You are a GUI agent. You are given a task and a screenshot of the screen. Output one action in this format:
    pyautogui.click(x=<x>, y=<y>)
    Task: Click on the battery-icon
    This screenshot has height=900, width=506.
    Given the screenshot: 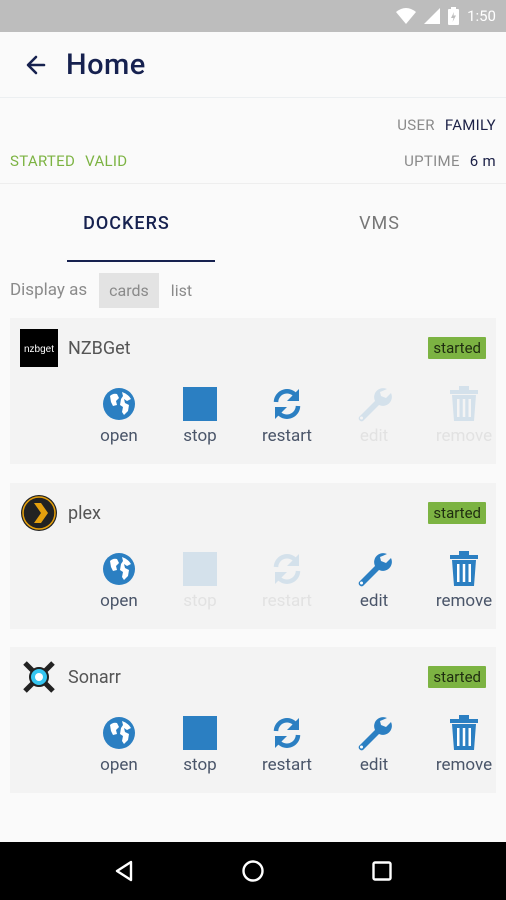 What is the action you would take?
    pyautogui.click(x=454, y=16)
    